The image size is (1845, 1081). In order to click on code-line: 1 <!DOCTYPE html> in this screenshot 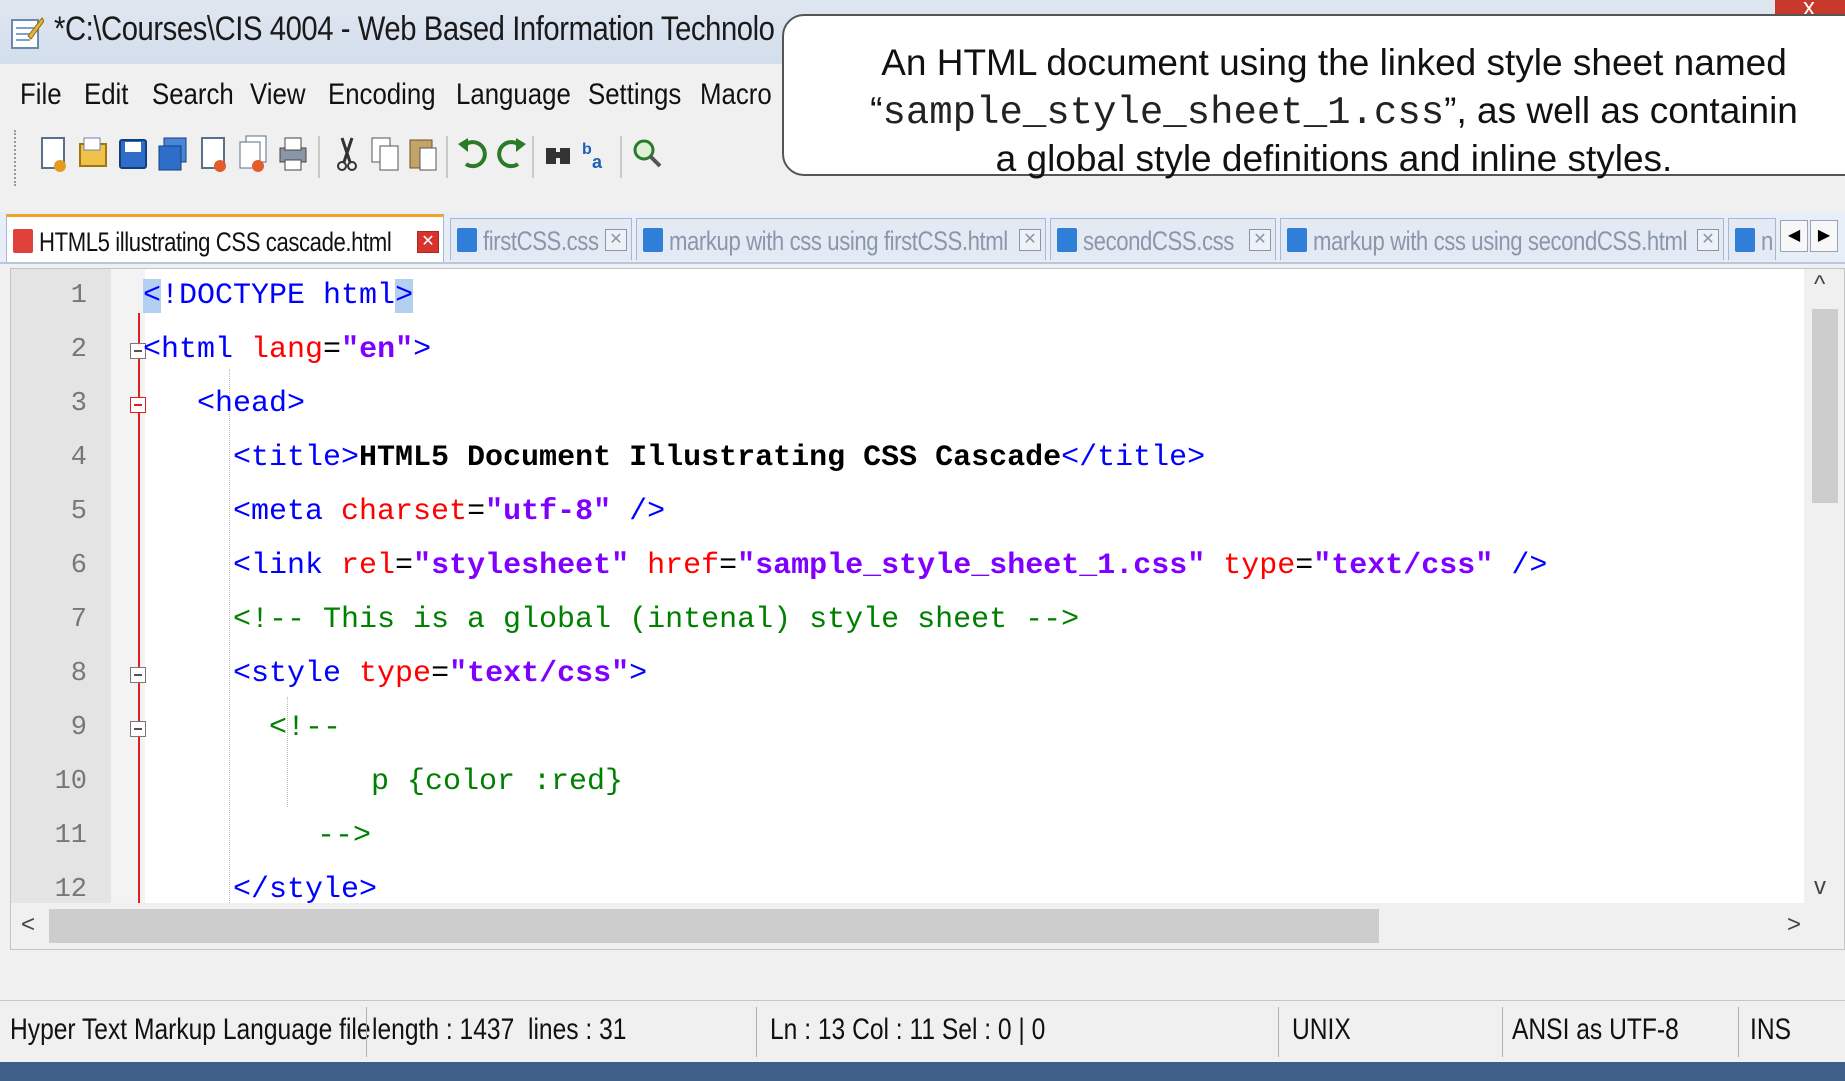, I will do `click(908, 298)`.